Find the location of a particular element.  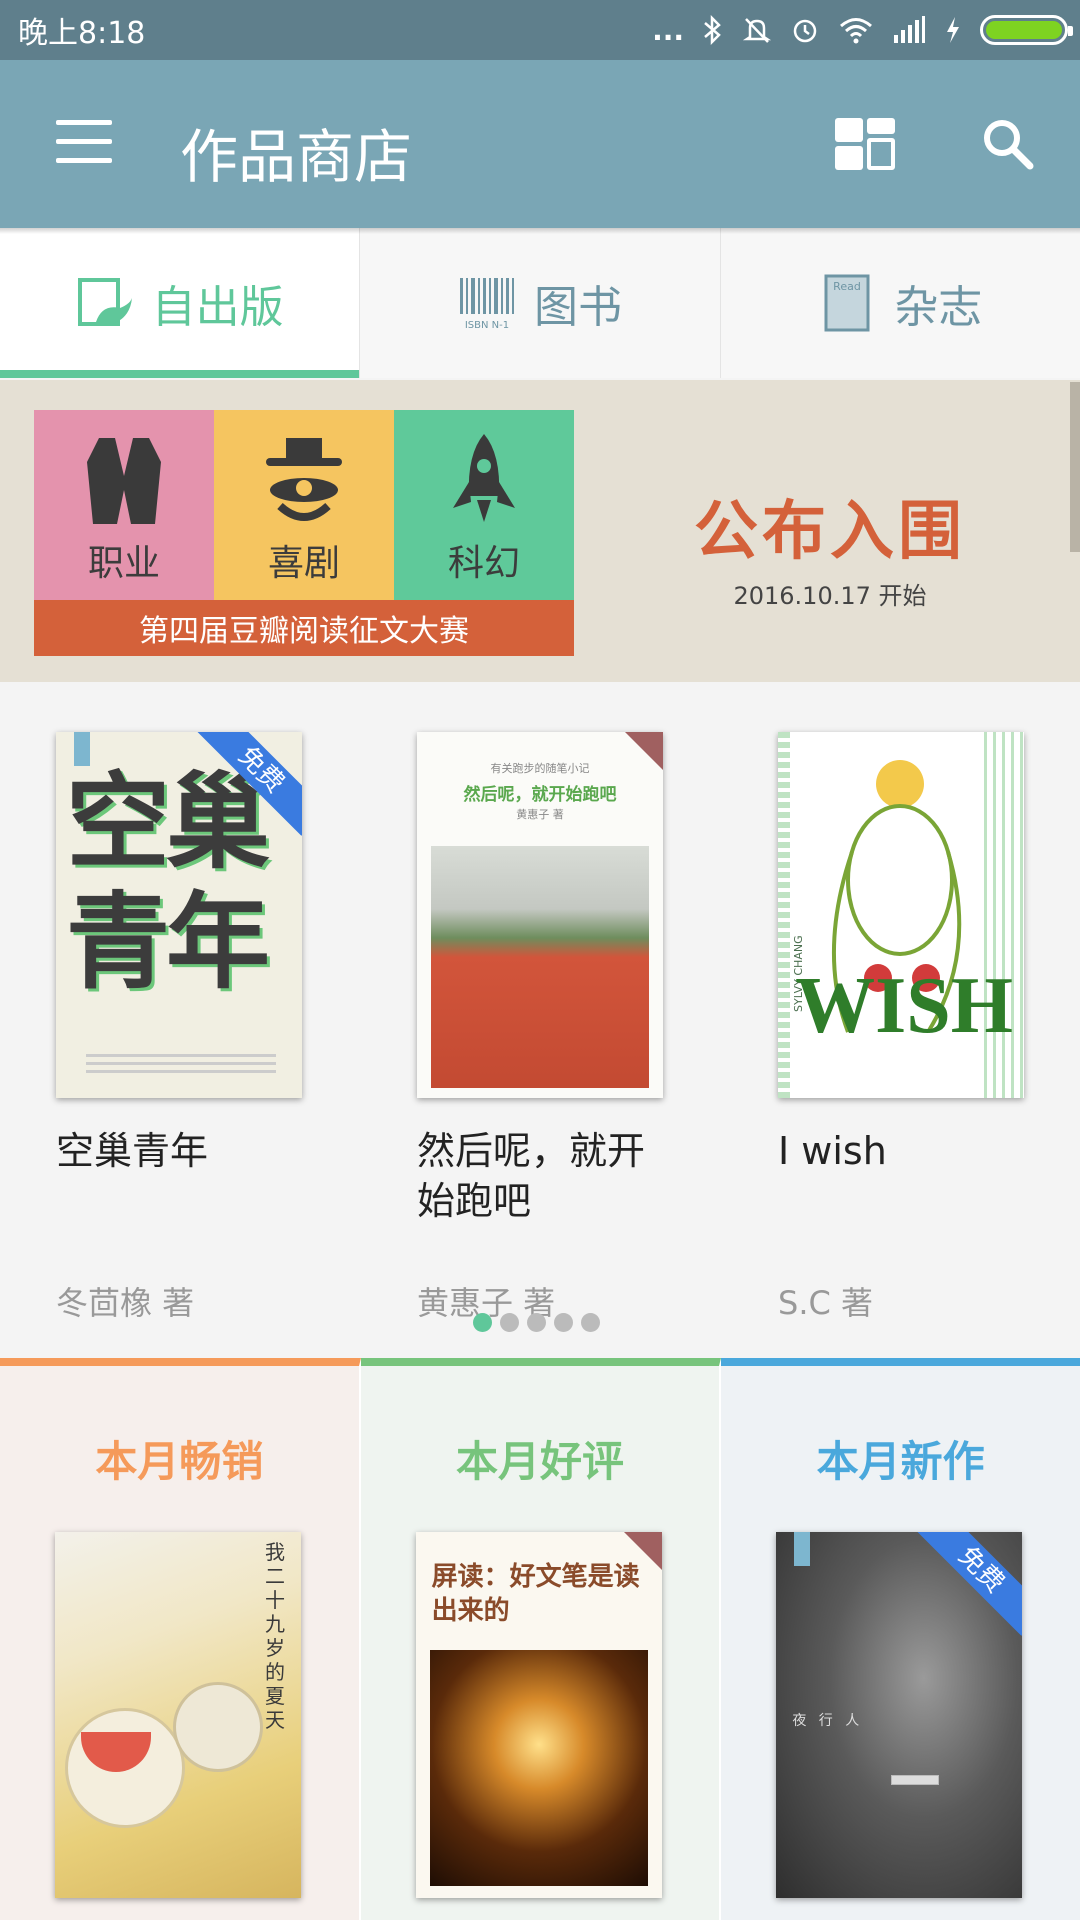

book-cover: 我二十九岁的夏天 is located at coordinates (178, 1715).